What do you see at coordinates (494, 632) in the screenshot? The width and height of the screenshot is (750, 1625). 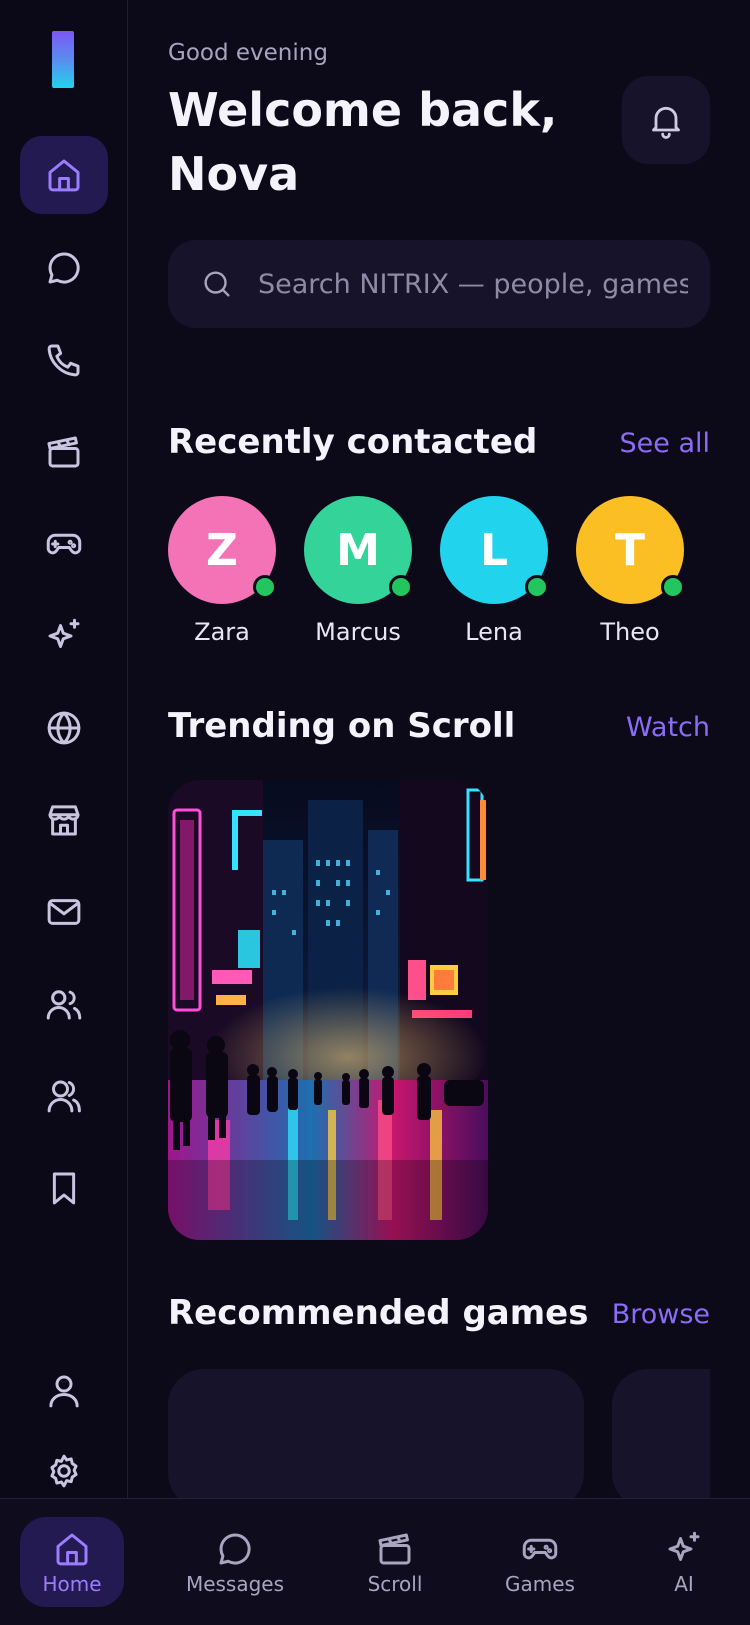 I see `contact-name: Lena` at bounding box center [494, 632].